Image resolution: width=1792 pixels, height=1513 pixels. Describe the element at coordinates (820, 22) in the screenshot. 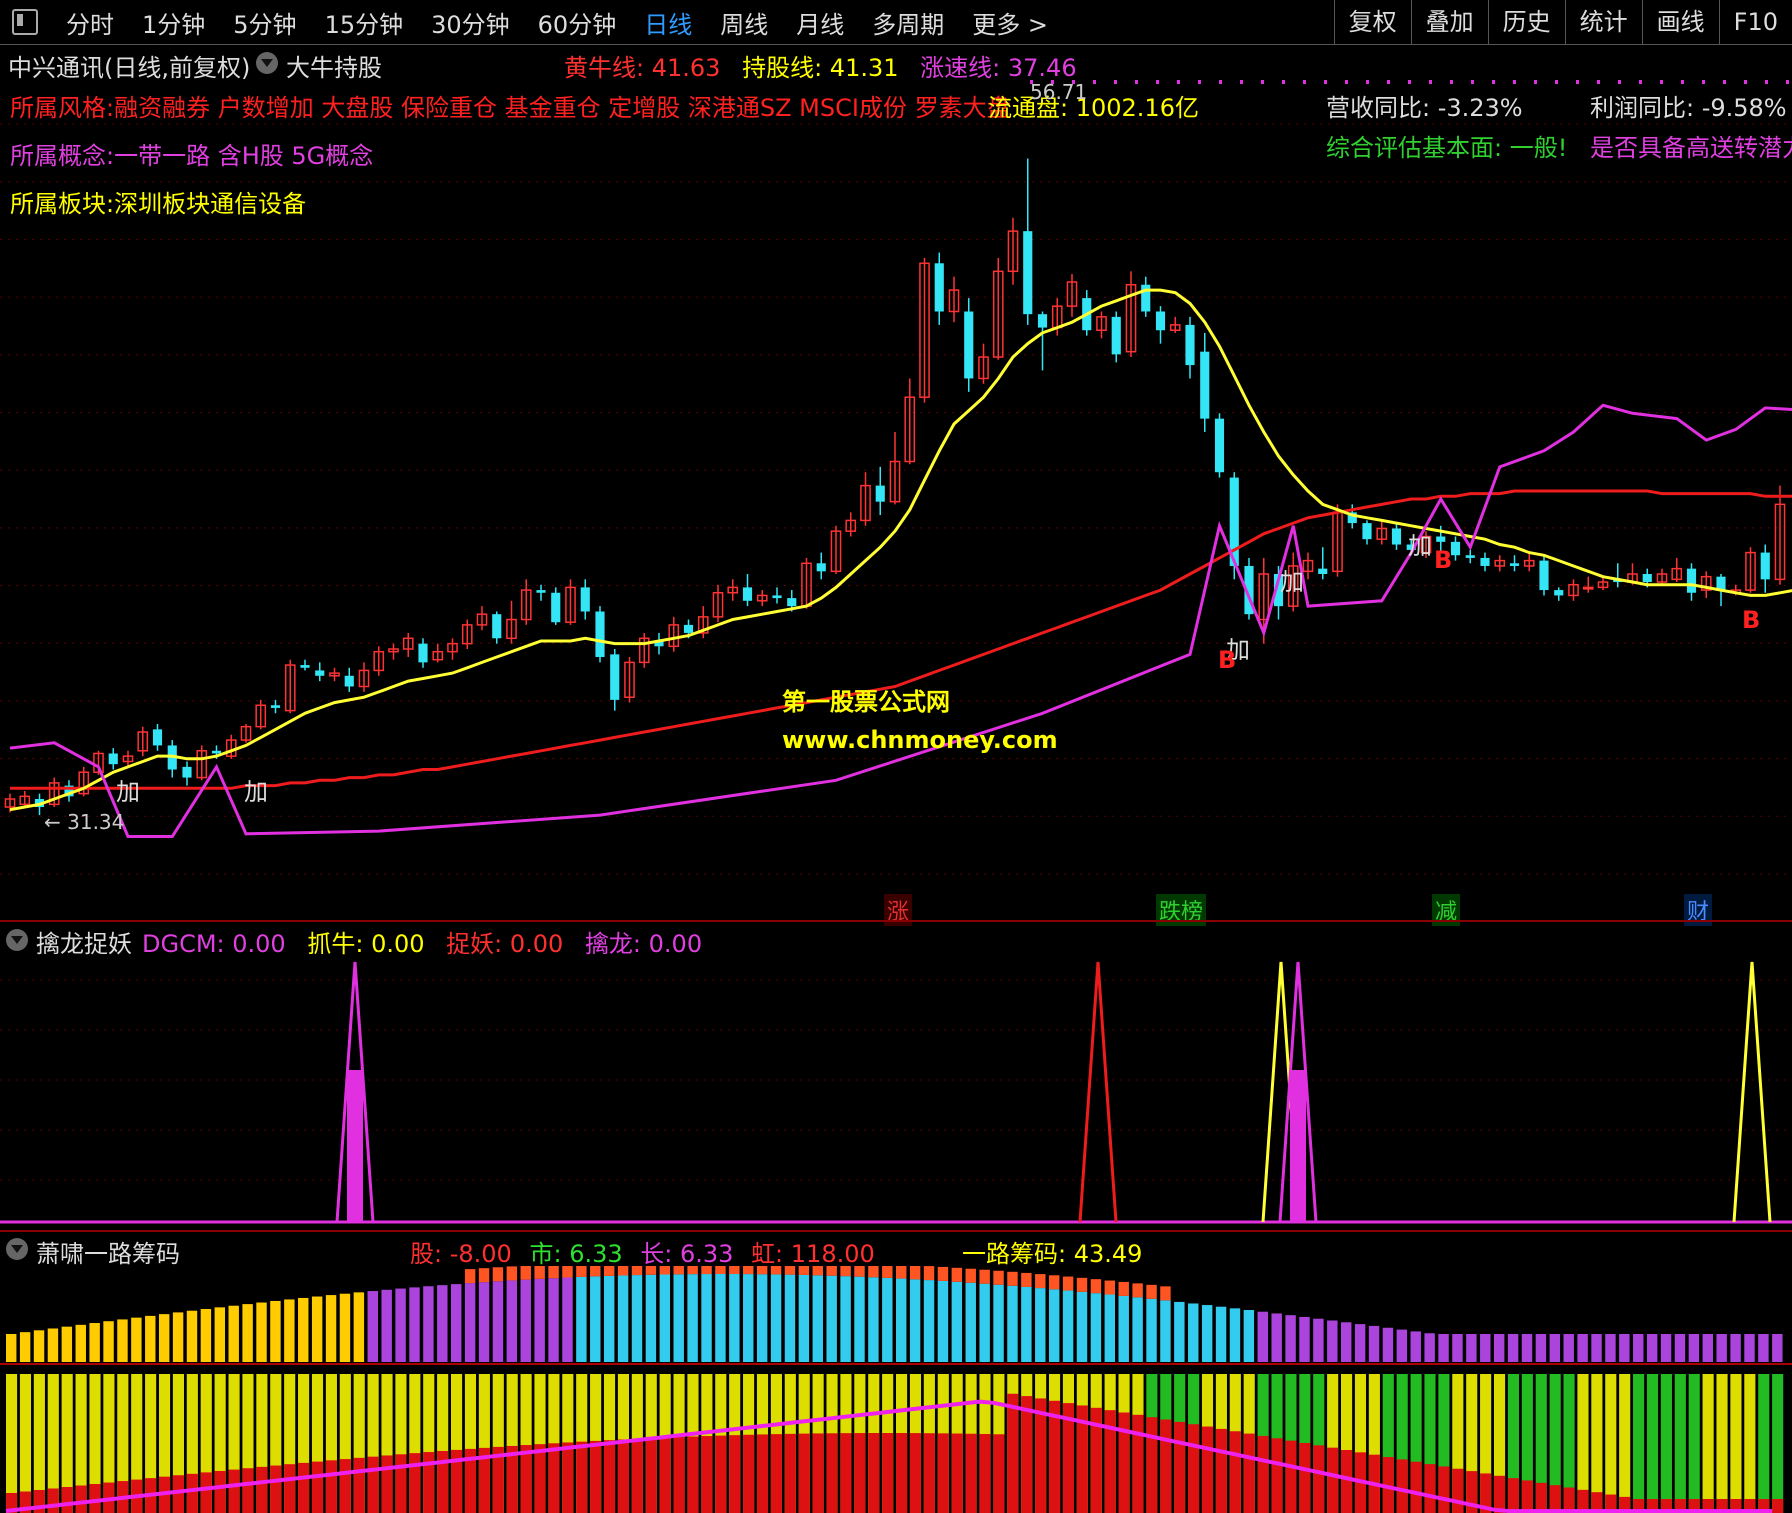

I see `period-tab: 月线` at that location.